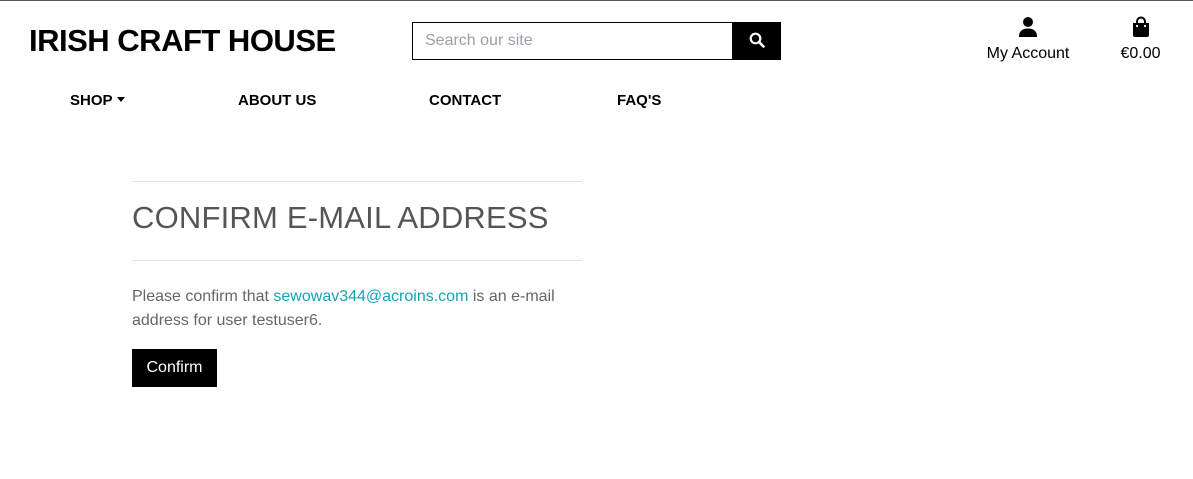 The image size is (1193, 479). Describe the element at coordinates (91, 100) in the screenshot. I see `nav-shop-label: SHOP` at that location.